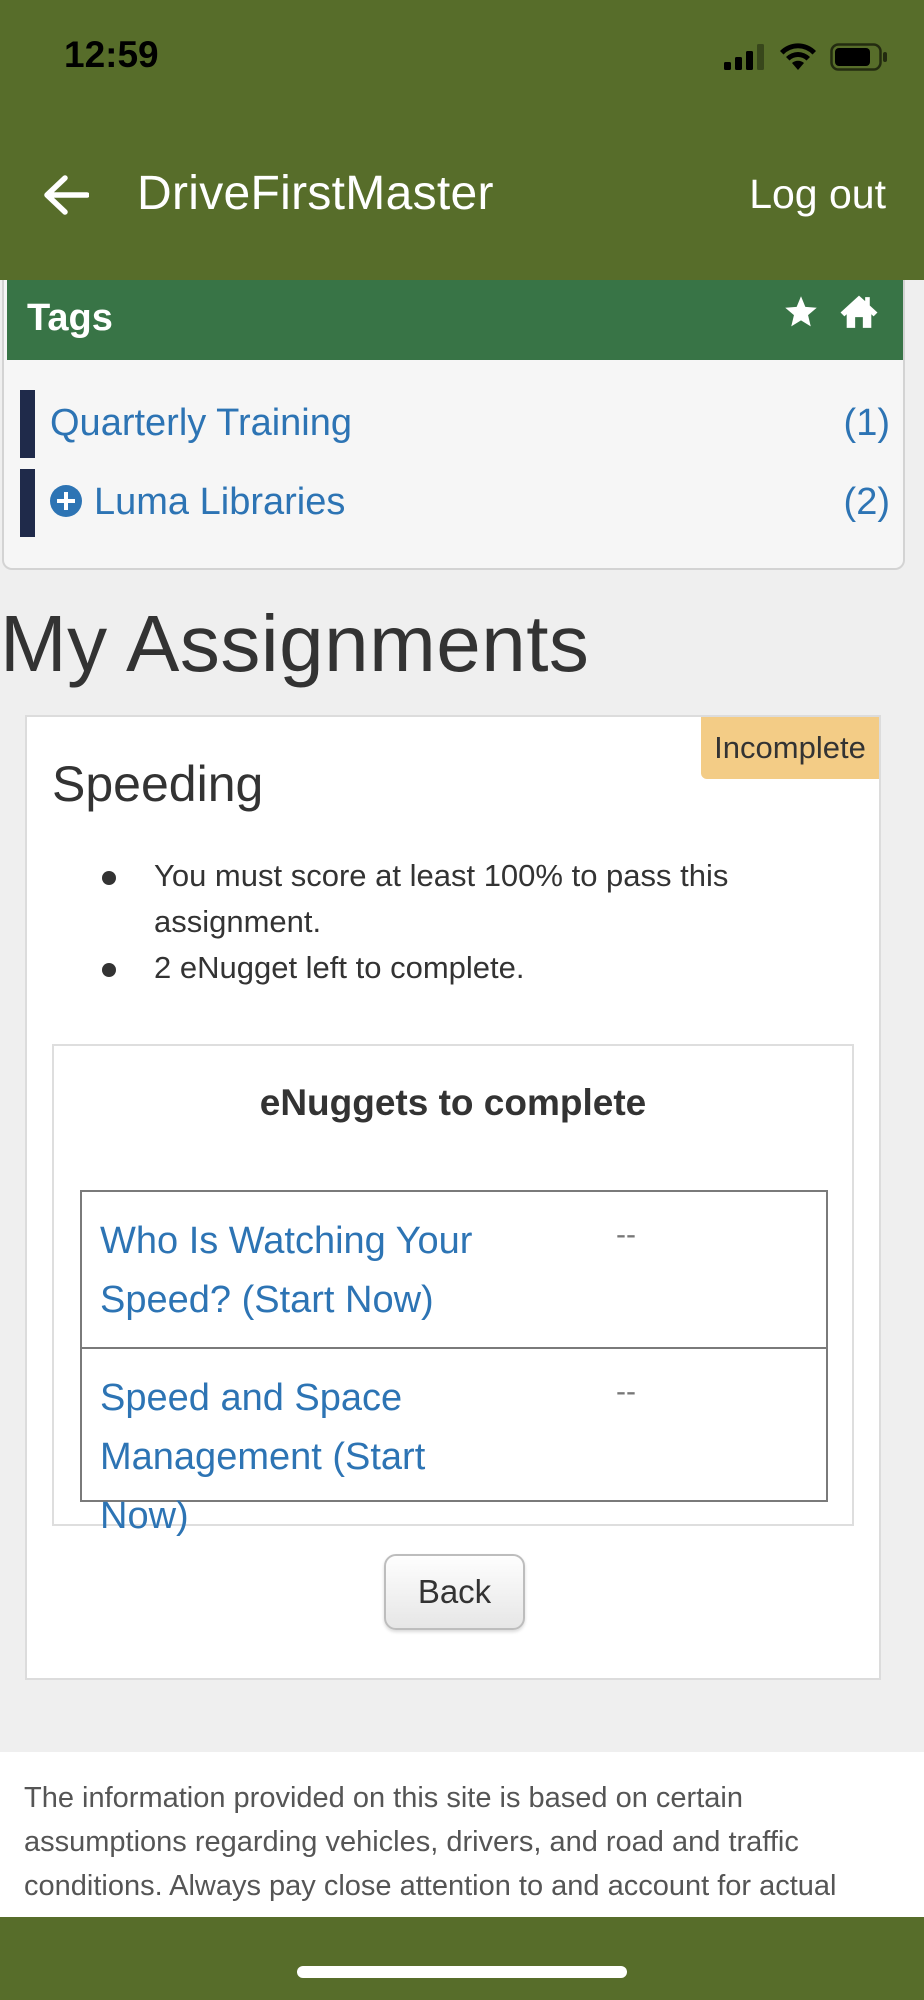  Describe the element at coordinates (798, 56) in the screenshot. I see `wifi-icon` at that location.